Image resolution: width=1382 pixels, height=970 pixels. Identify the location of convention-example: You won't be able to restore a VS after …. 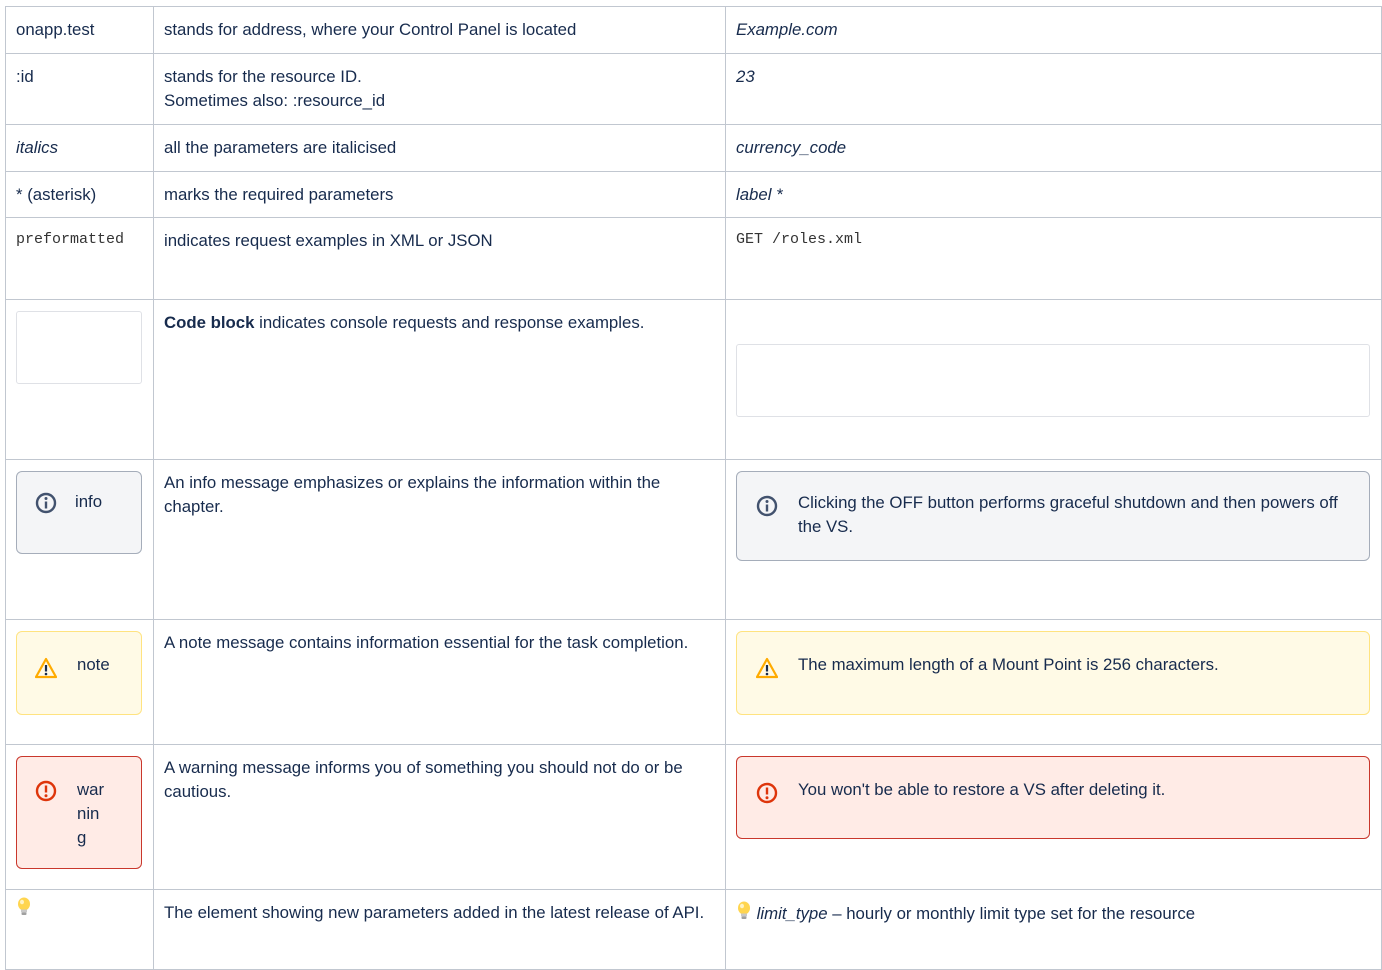
(1053, 817).